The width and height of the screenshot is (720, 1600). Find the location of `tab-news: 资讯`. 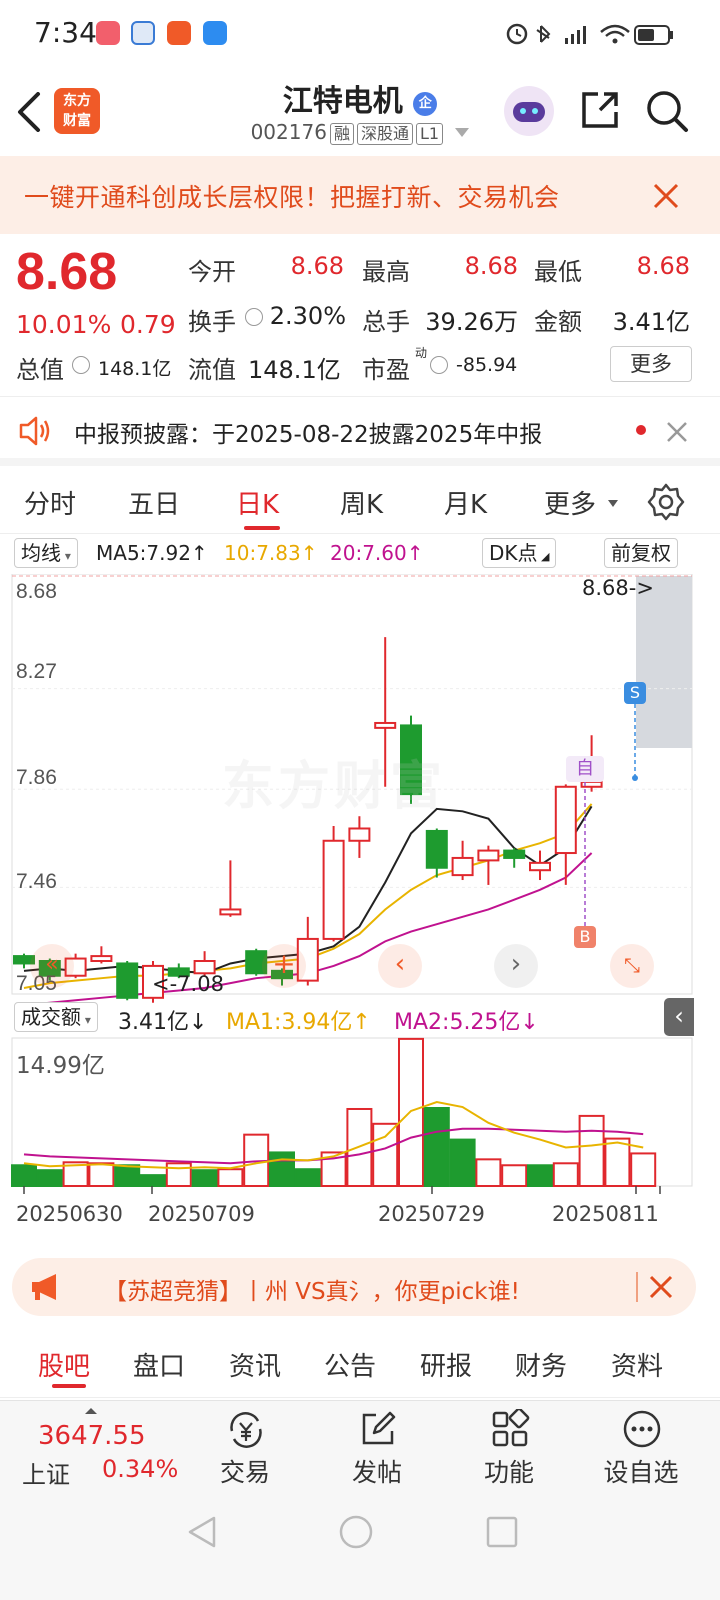

tab-news: 资讯 is located at coordinates (255, 1364).